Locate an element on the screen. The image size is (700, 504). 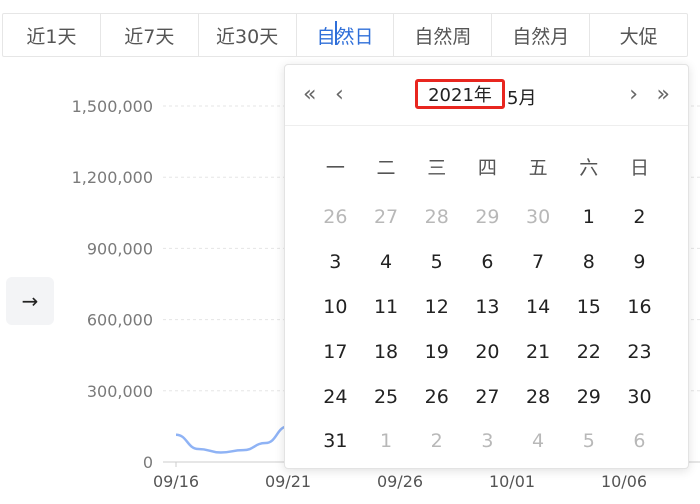
calendar-day: 15 is located at coordinates (588, 307).